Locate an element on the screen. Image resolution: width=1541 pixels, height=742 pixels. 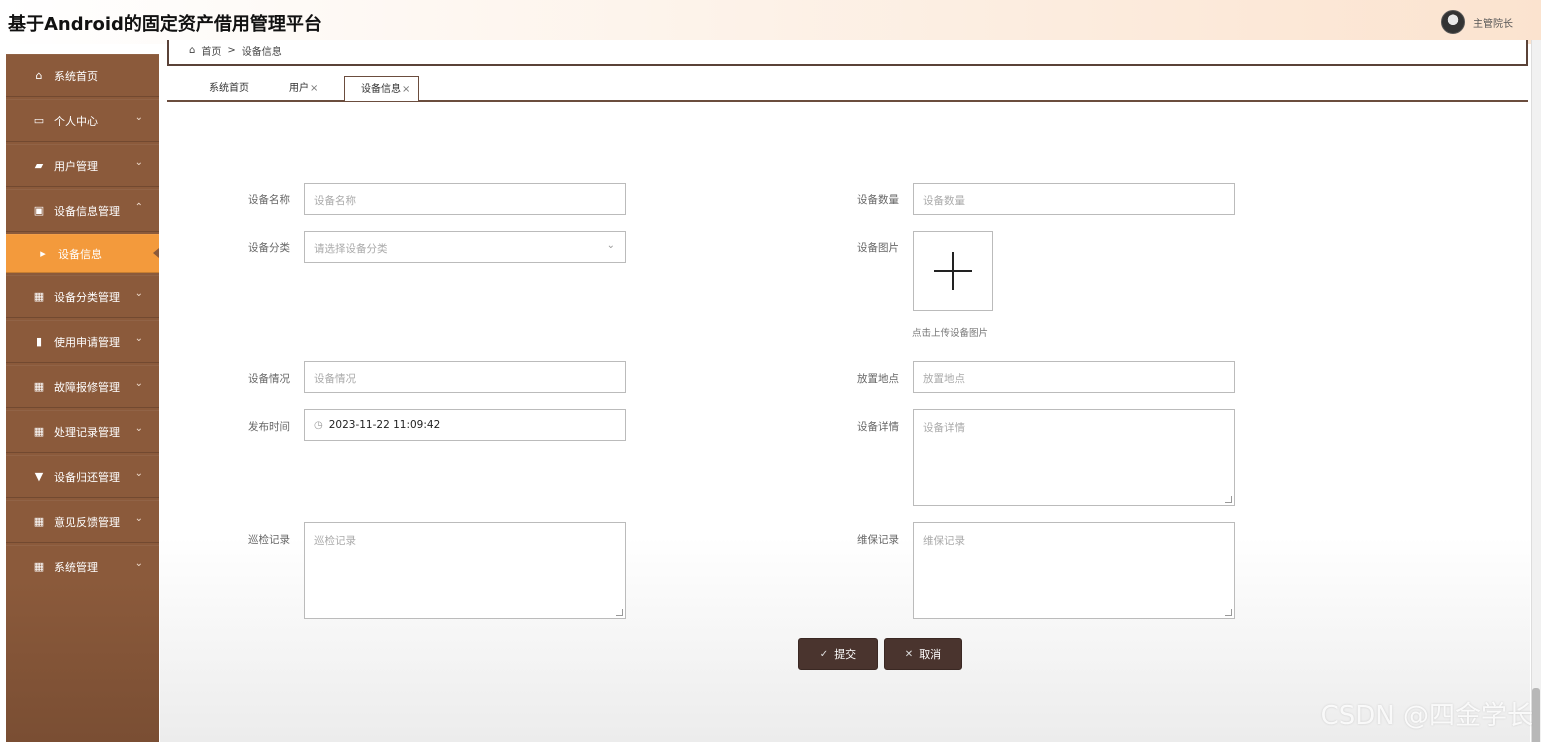
sidebar-item-label: 使用申请管理 is located at coordinates (87, 342).